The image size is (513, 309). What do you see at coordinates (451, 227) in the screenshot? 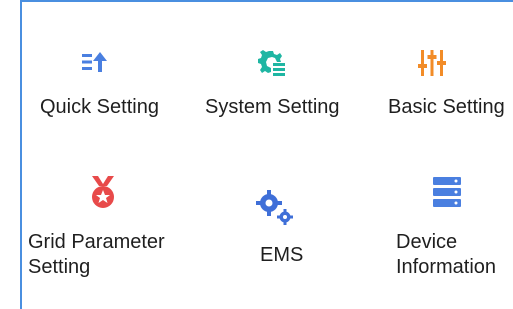
I see `menu-item-device-information: Device Information` at bounding box center [451, 227].